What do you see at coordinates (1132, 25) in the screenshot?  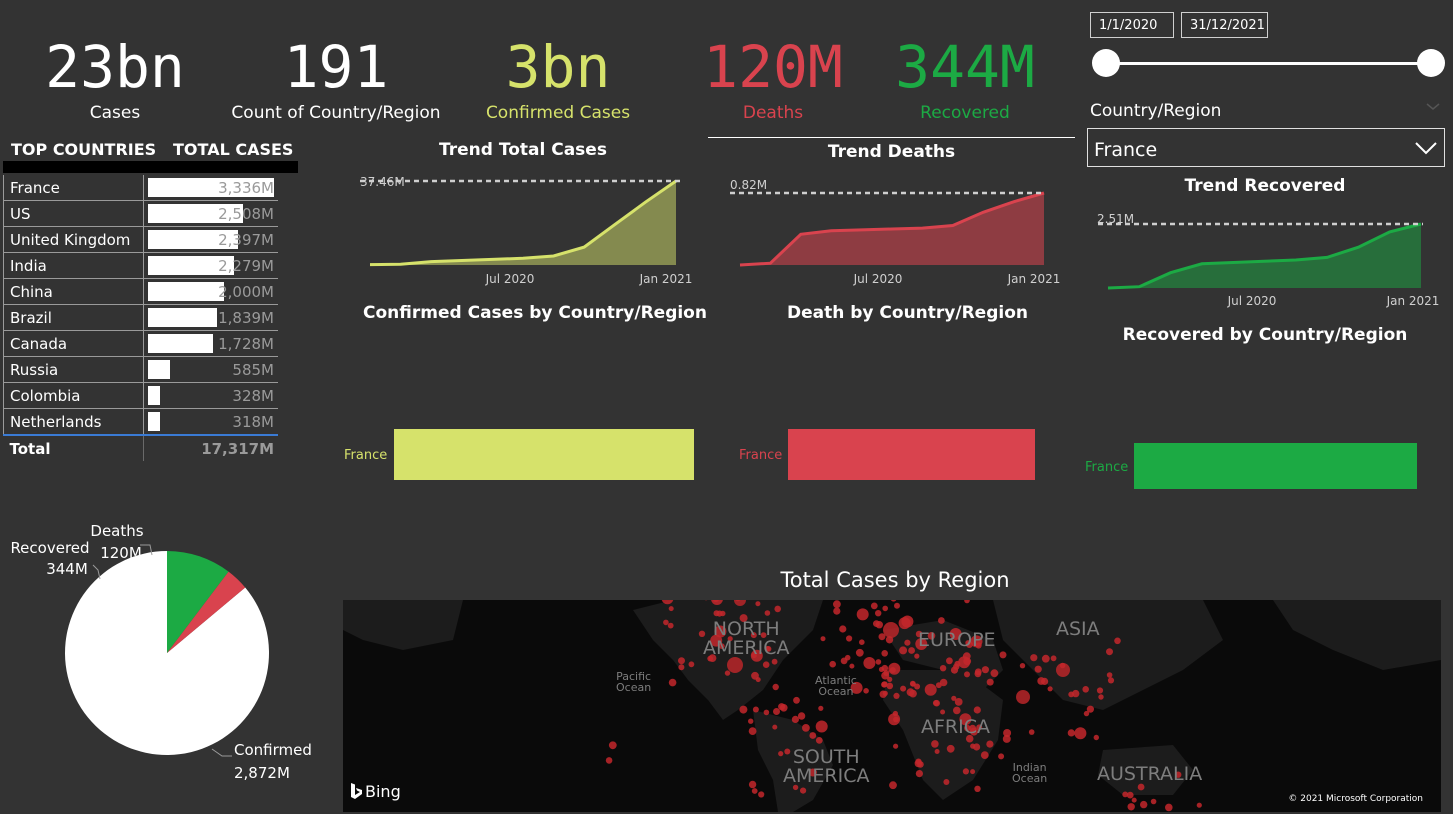 I see `start-date-input: 1/1/2020` at bounding box center [1132, 25].